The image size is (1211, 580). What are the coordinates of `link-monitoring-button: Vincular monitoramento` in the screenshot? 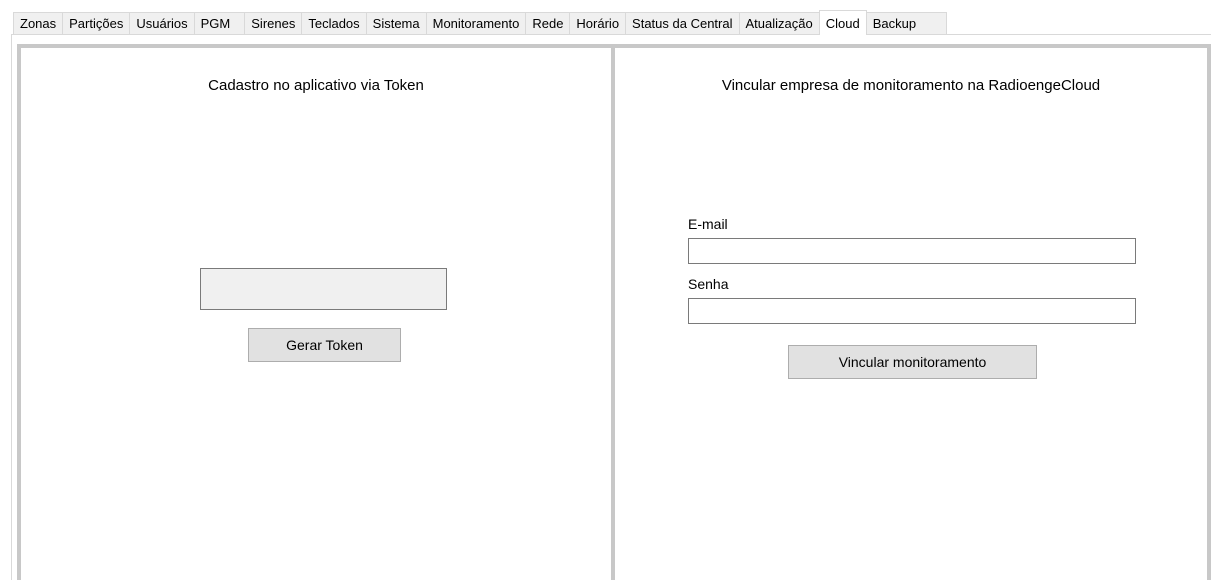 It's located at (912, 362).